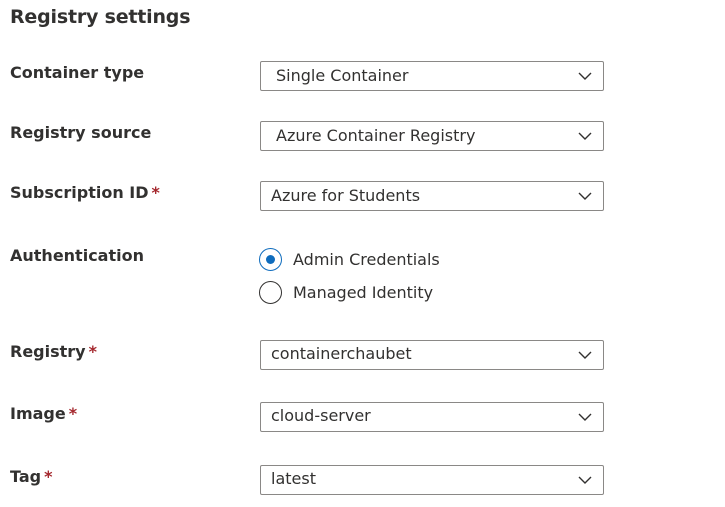  I want to click on authentication-label: Authentication, so click(77, 255).